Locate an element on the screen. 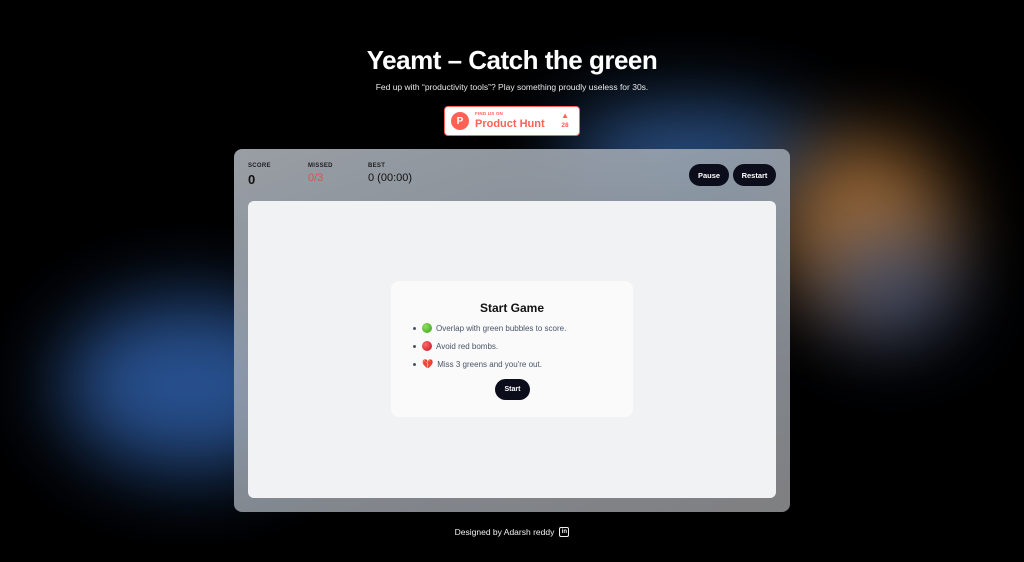 The width and height of the screenshot is (1024, 562). score-value: 0 is located at coordinates (252, 179).